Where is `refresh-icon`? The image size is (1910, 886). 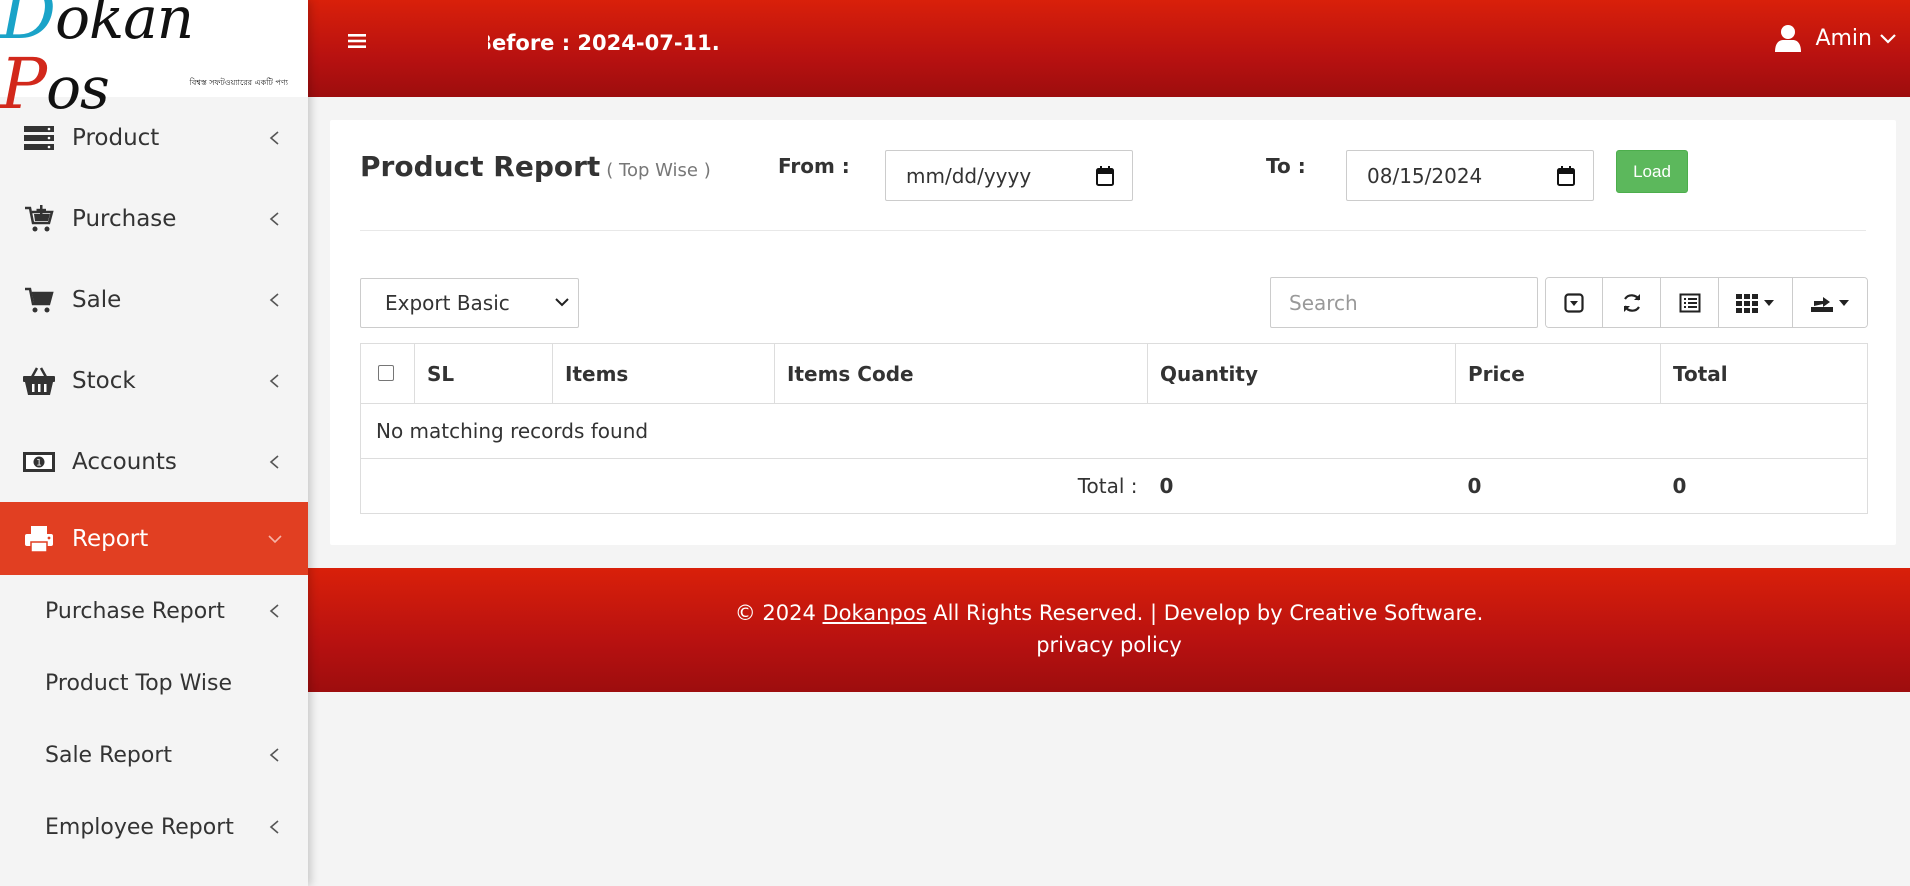
refresh-icon is located at coordinates (1631, 302).